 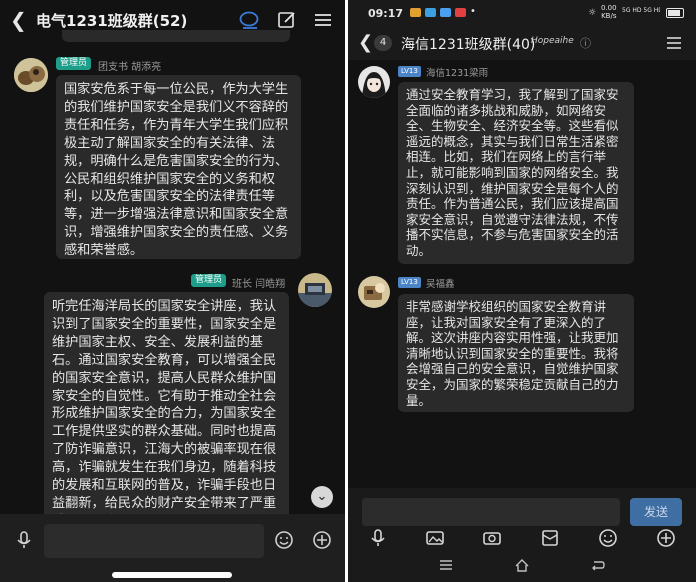 I want to click on chat-header: ❮ 4 海信1231班级群(40) Hopeaihe ⓘ, so click(x=522, y=43).